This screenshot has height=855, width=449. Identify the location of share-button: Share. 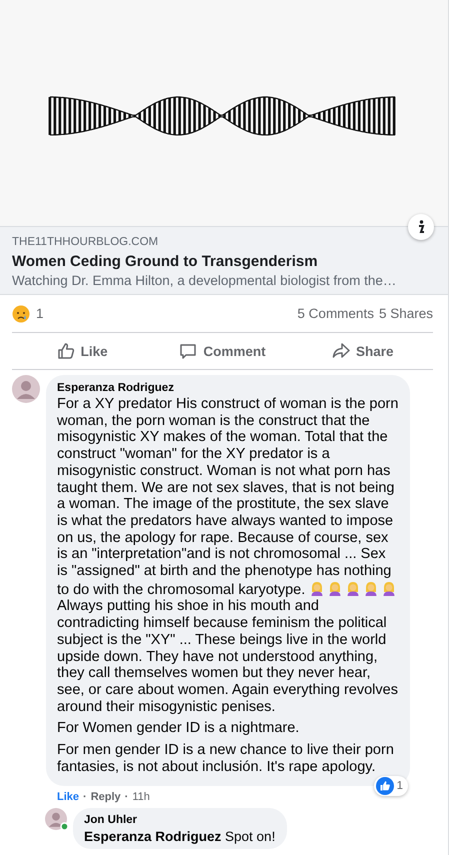
(362, 351).